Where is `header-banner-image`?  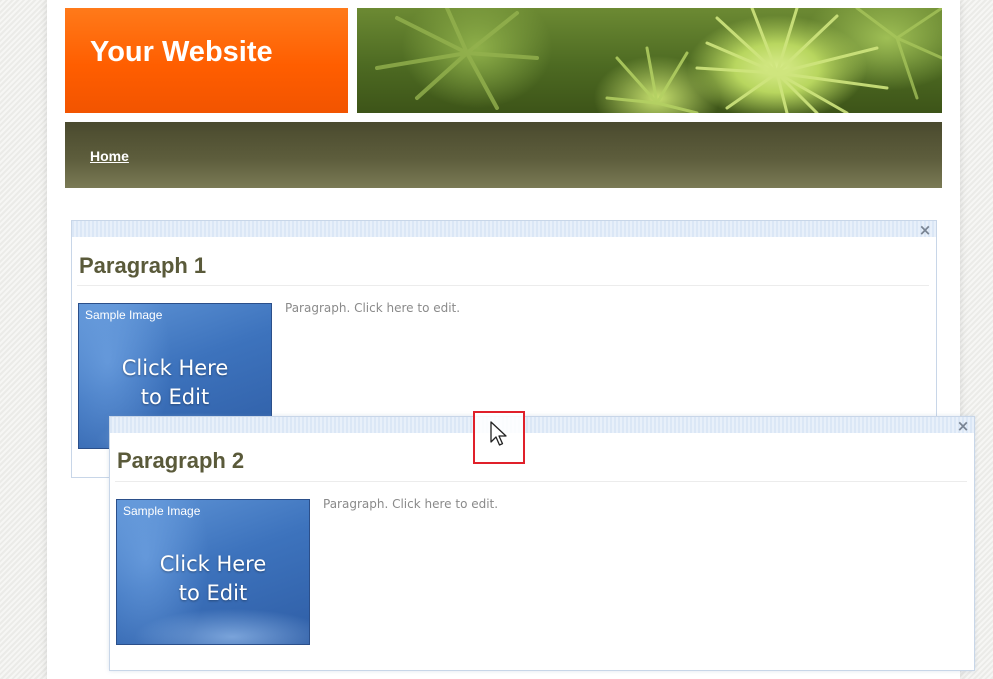
header-banner-image is located at coordinates (649, 60).